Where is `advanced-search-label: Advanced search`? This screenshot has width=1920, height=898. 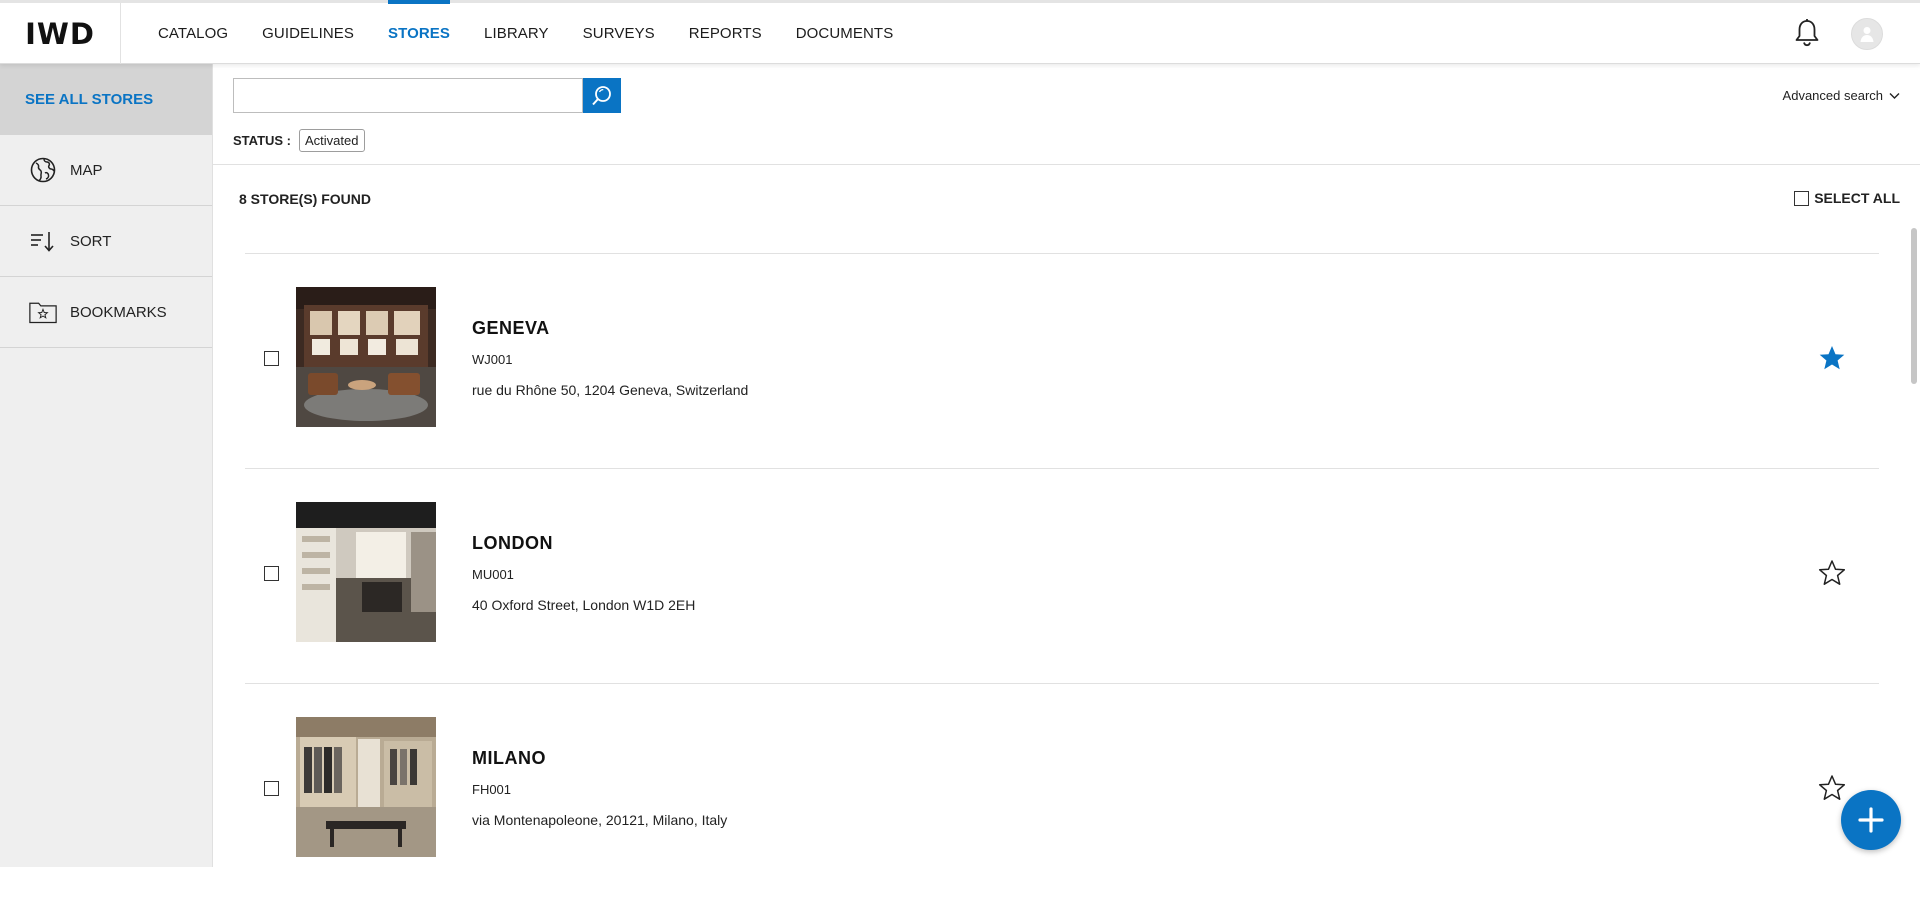 advanced-search-label: Advanced search is located at coordinates (1832, 95).